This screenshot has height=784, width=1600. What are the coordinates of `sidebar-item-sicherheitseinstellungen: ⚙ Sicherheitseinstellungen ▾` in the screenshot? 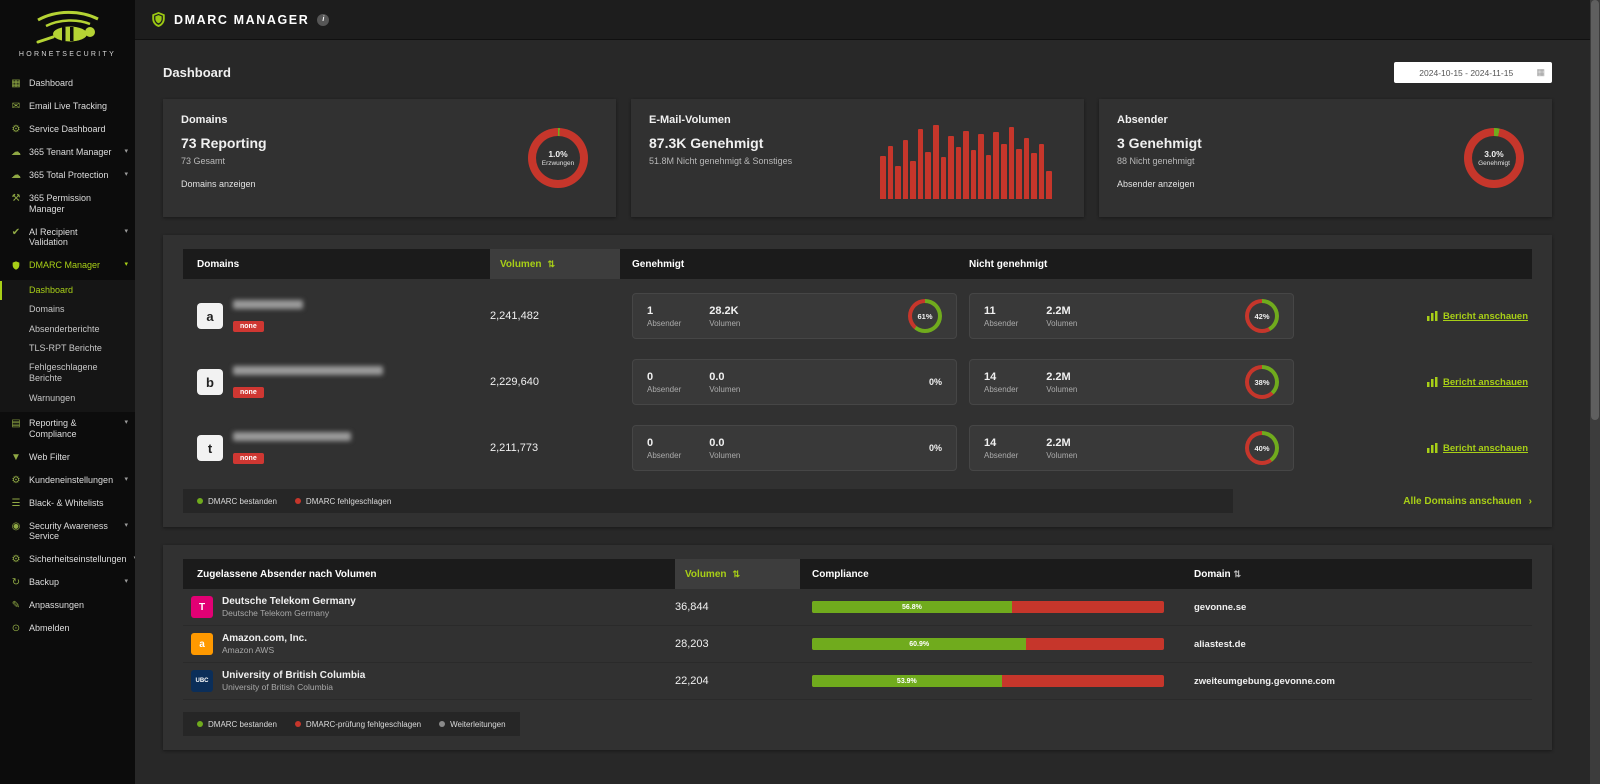 It's located at (67, 559).